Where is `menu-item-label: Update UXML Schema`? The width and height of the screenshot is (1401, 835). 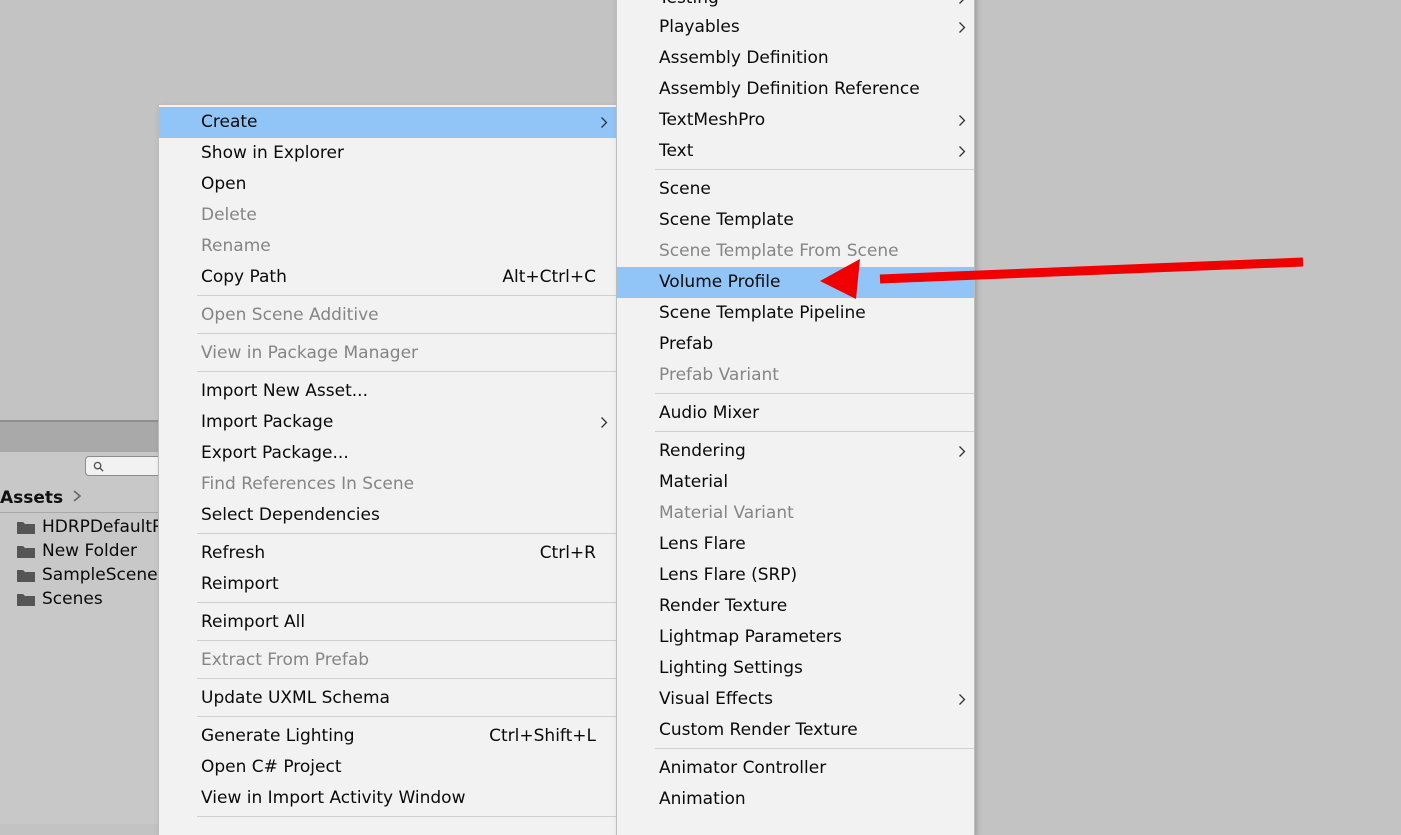
menu-item-label: Update UXML Schema is located at coordinates (295, 698).